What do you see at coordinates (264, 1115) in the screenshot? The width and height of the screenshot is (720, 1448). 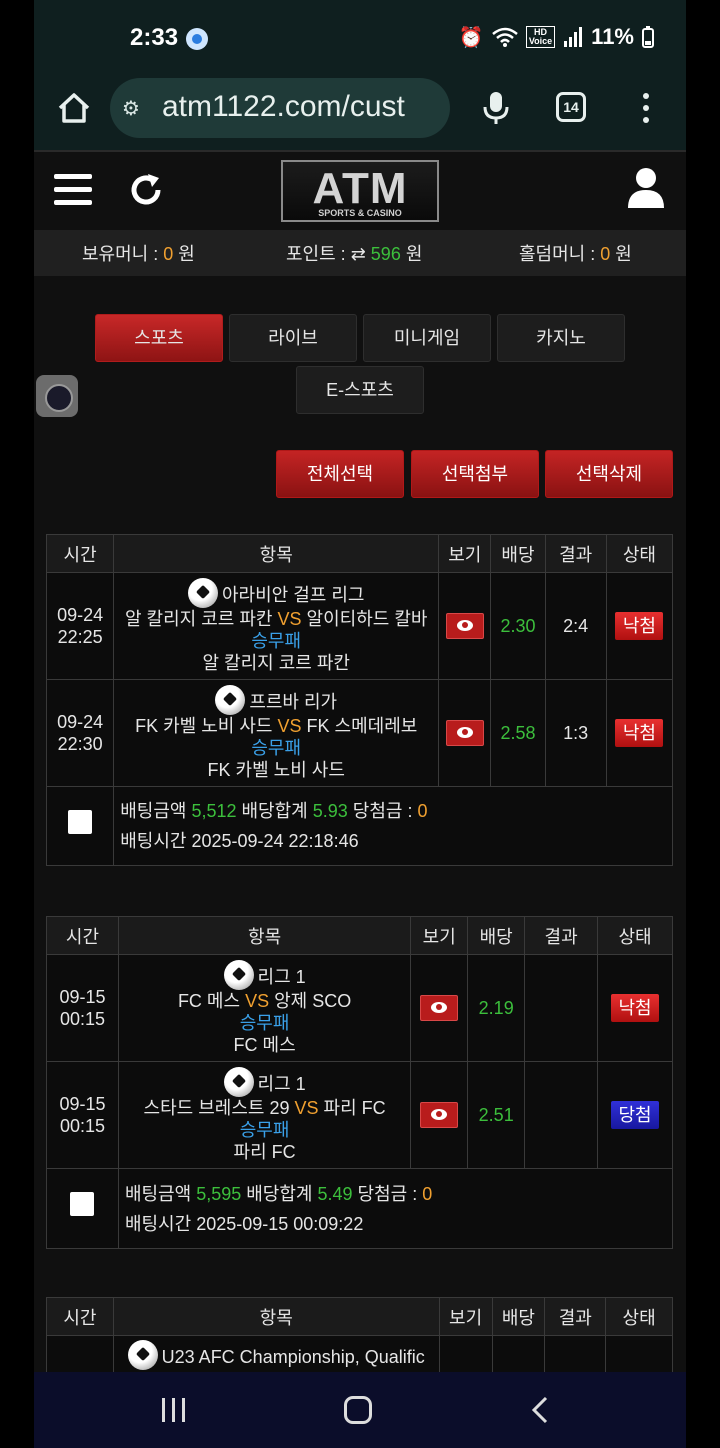 I see `bet-item: 리그 1 스타드 브레스트 29 VS 파리 FC 승무패 파리 FC` at bounding box center [264, 1115].